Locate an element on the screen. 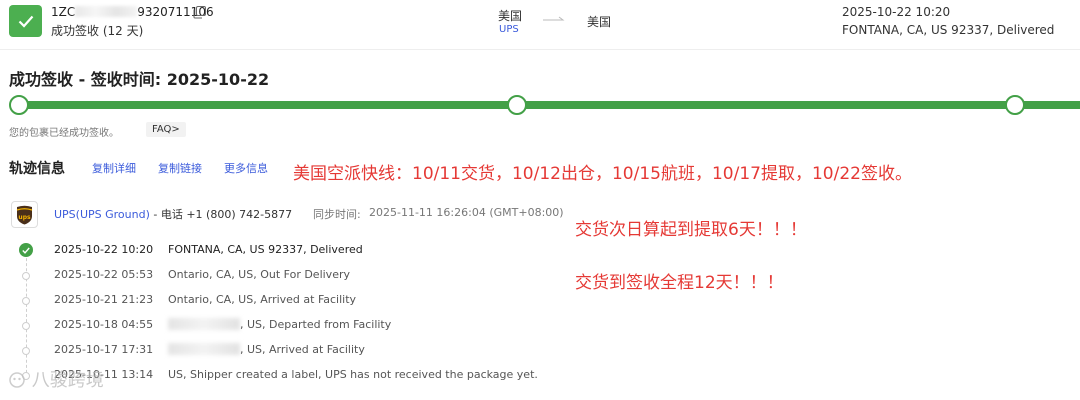  watermark-logo-icon is located at coordinates (17, 380).